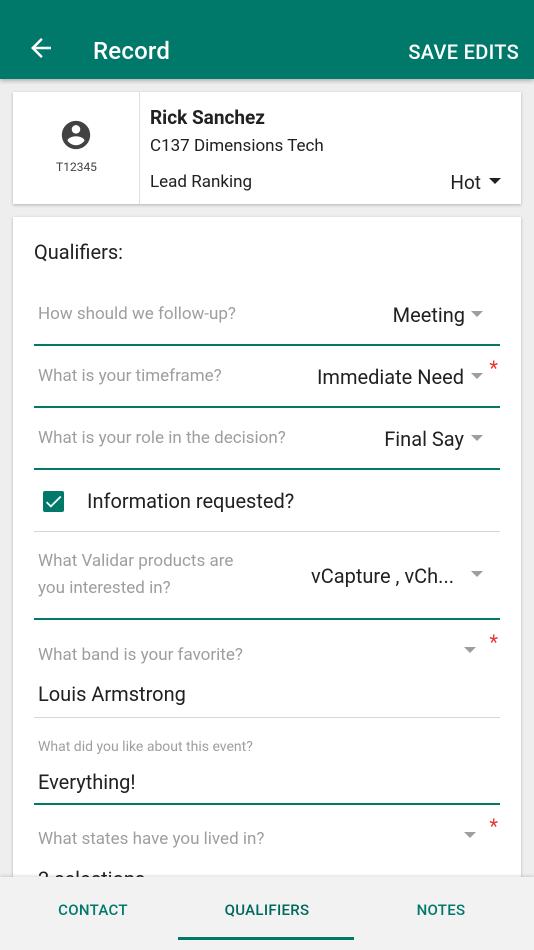 Image resolution: width=534 pixels, height=950 pixels. What do you see at coordinates (140, 655) in the screenshot?
I see `band-question: What band is your favorite?` at bounding box center [140, 655].